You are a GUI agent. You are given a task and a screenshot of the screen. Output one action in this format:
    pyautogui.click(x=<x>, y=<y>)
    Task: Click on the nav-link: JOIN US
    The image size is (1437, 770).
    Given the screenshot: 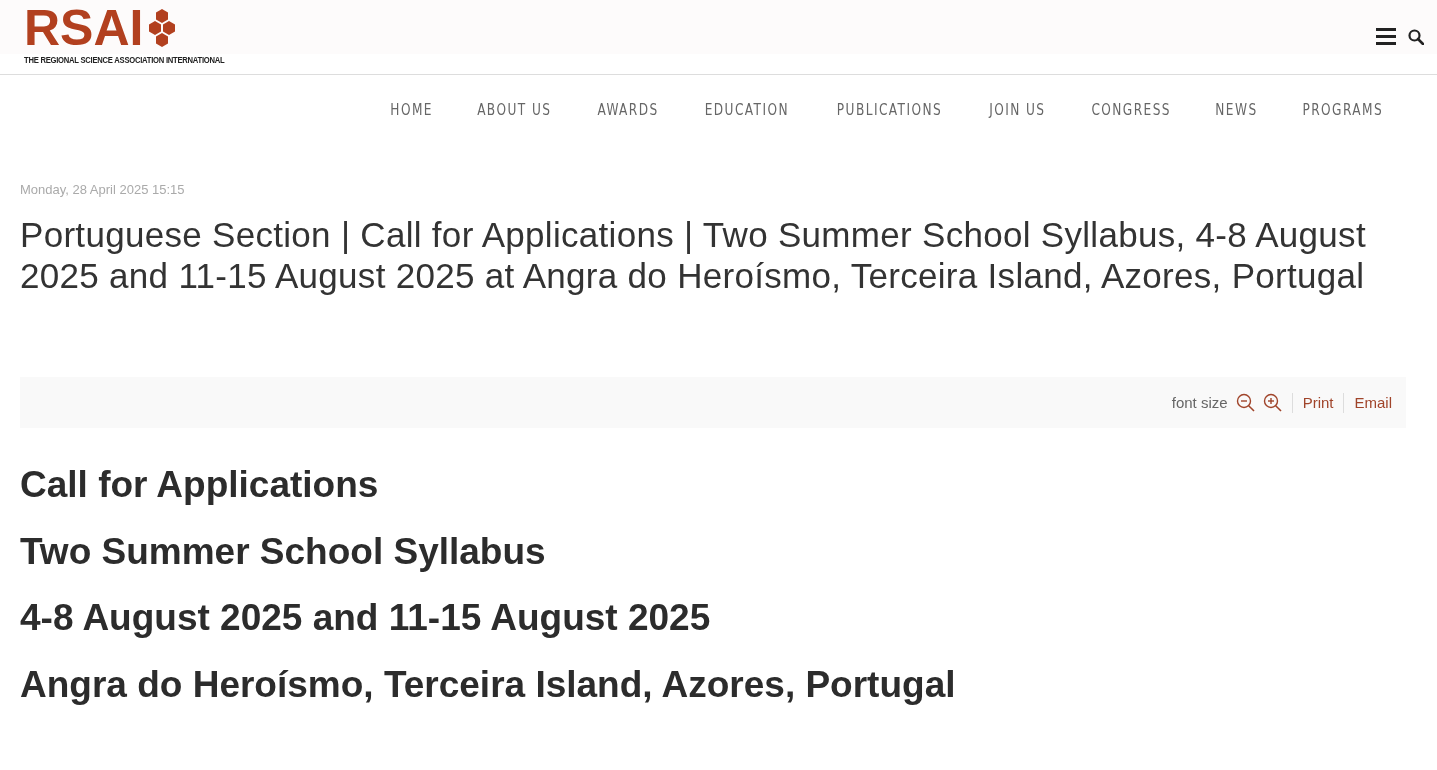 What is the action you would take?
    pyautogui.click(x=1017, y=121)
    